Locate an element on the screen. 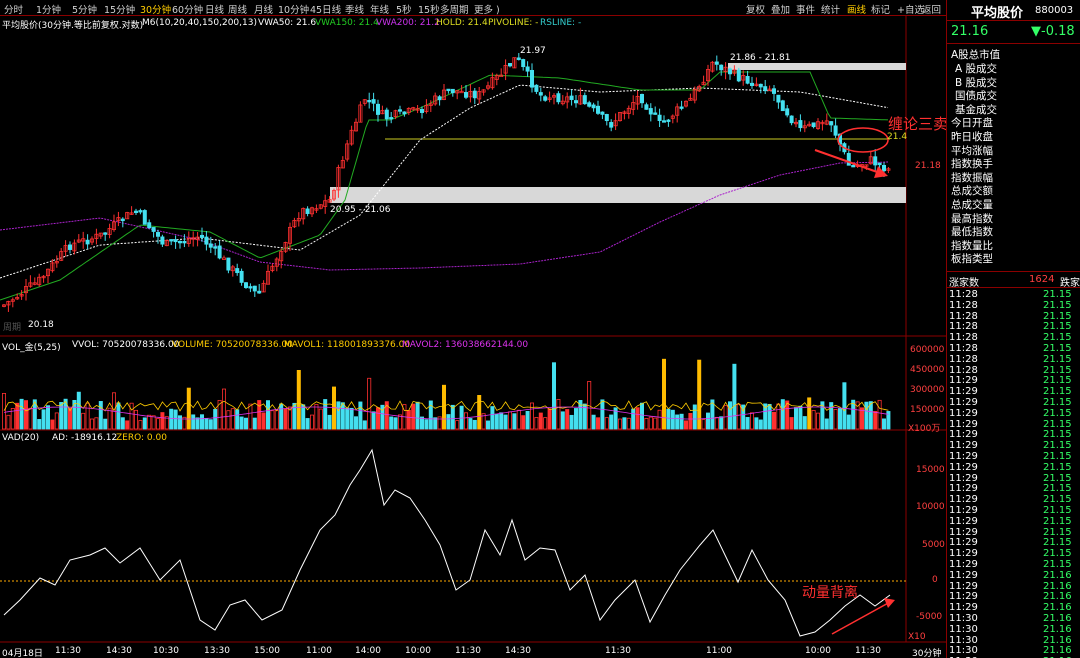 The image size is (1080, 658). mavol2-label: MAVOL2: 136038662144.00 is located at coordinates (465, 345).